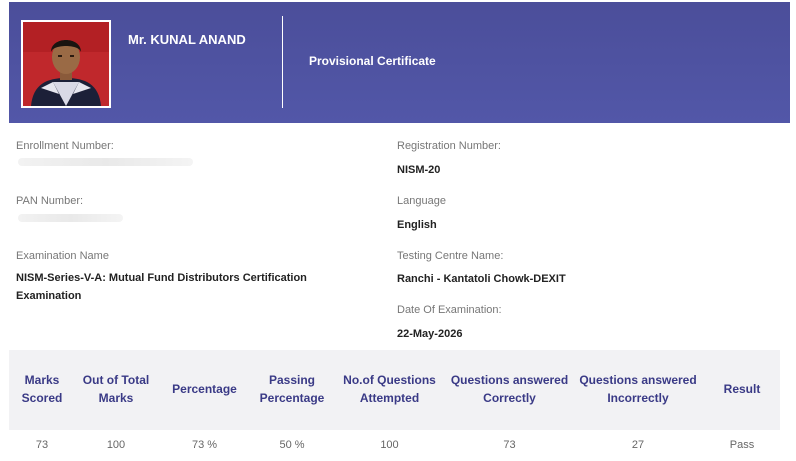 The height and width of the screenshot is (461, 796). What do you see at coordinates (481, 279) in the screenshot?
I see `testing-centre-value: Ranchi - Kantatoli Chowk-DEXIT` at bounding box center [481, 279].